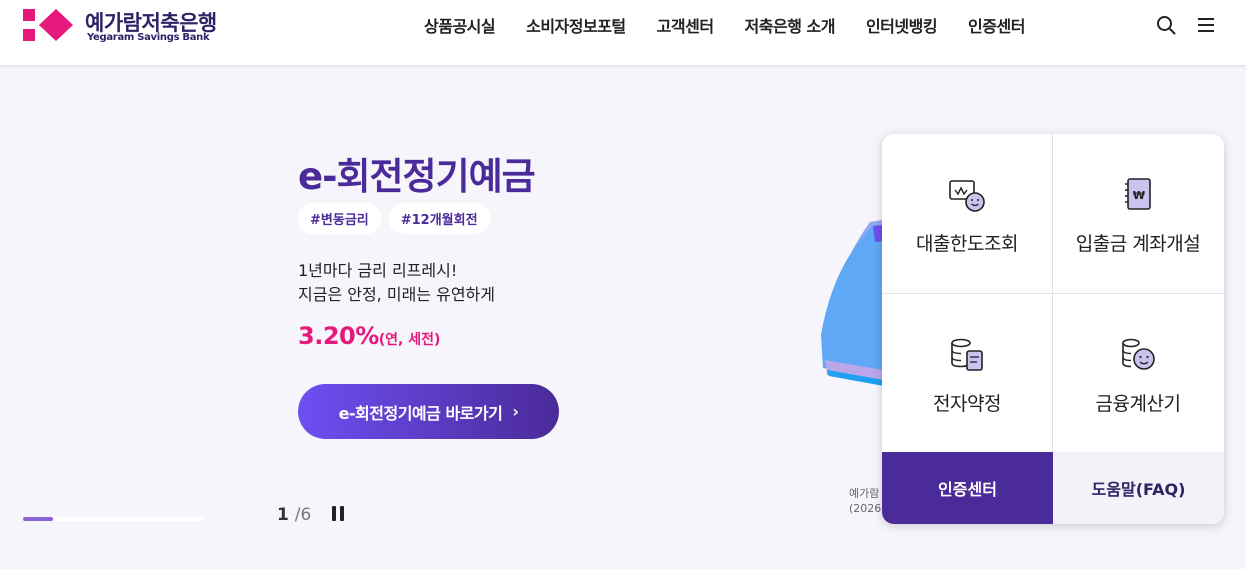  What do you see at coordinates (515, 411) in the screenshot?
I see `chevron-right-icon: ›` at bounding box center [515, 411].